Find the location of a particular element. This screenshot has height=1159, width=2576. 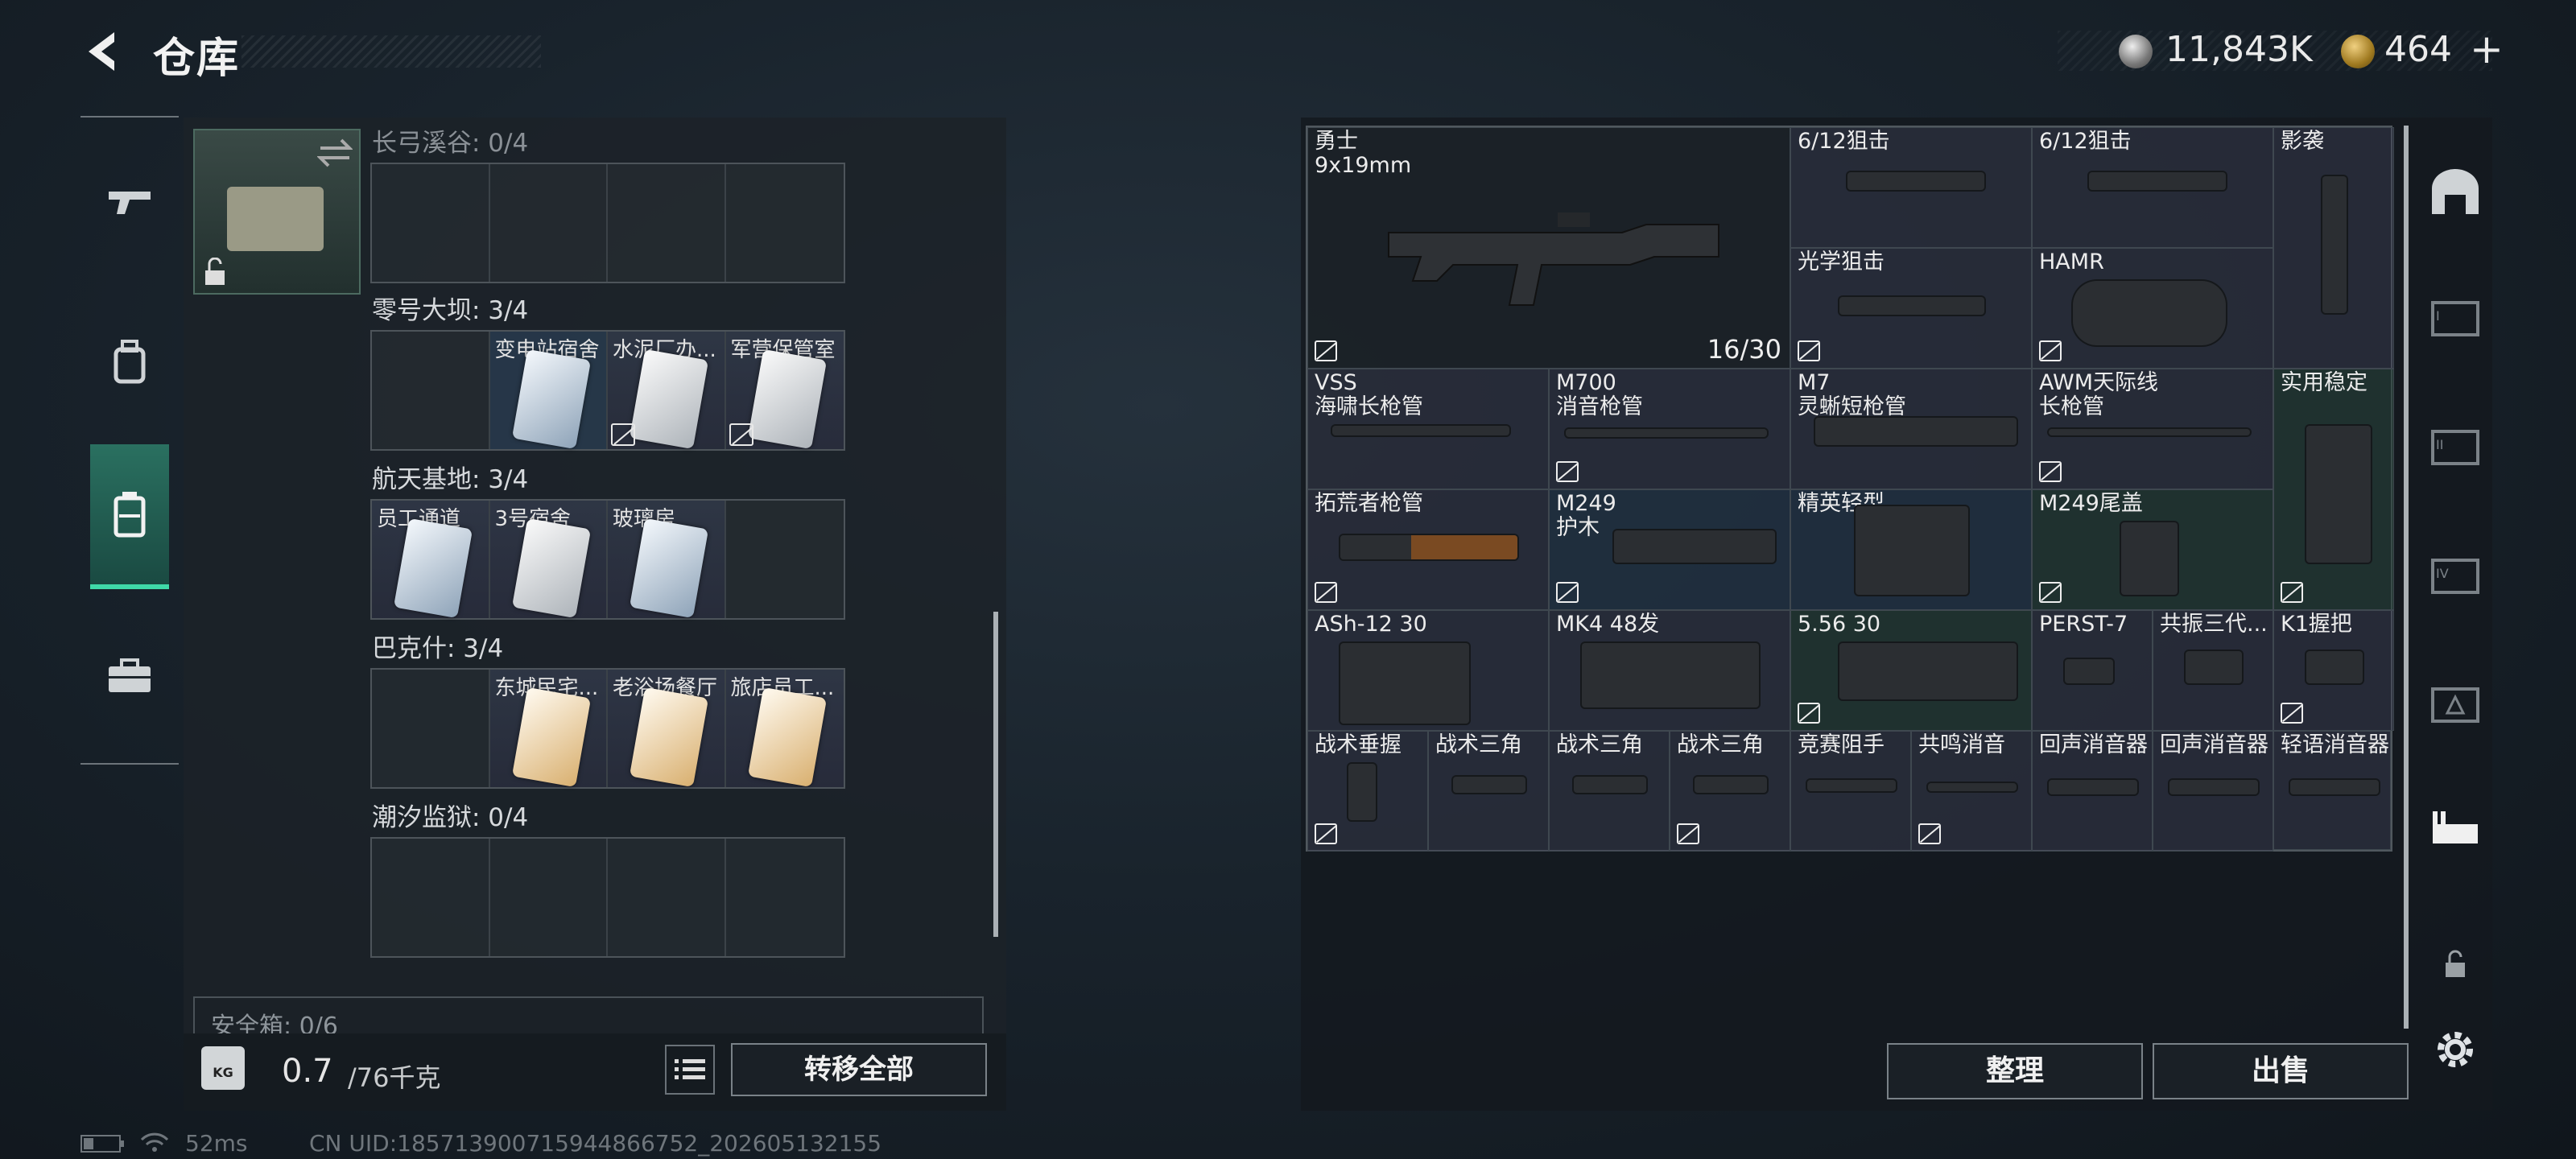

bound-lock-icon is located at coordinates (2292, 592).